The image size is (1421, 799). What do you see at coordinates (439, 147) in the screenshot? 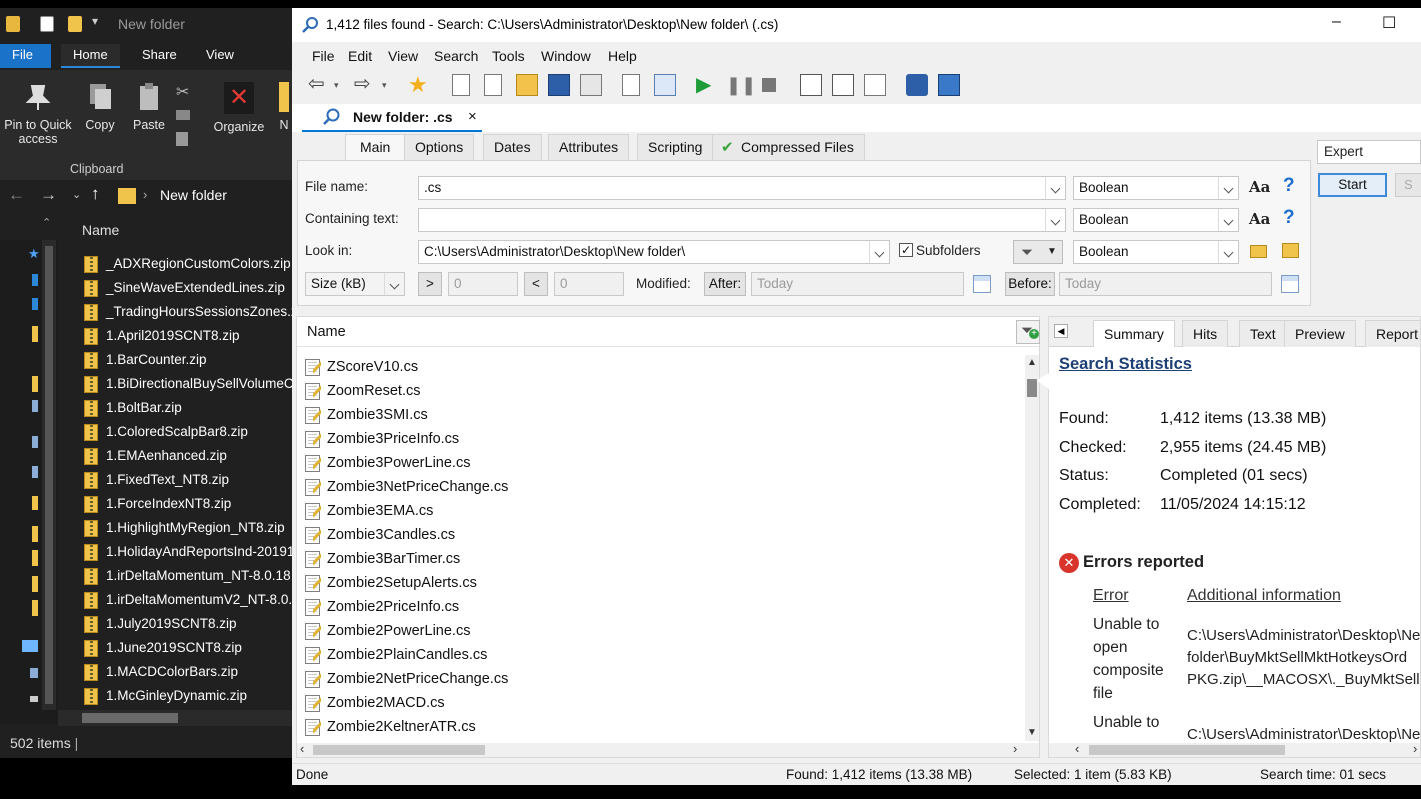
I see `tab-options: Options` at bounding box center [439, 147].